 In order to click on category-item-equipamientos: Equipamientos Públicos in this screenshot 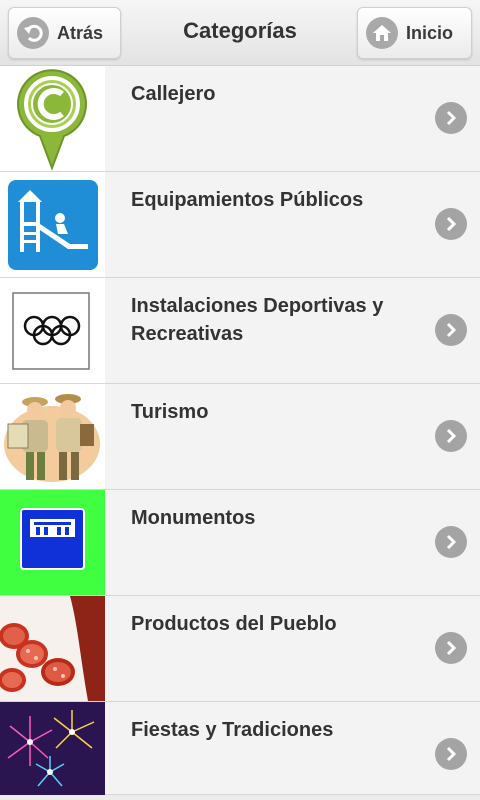, I will do `click(240, 225)`.